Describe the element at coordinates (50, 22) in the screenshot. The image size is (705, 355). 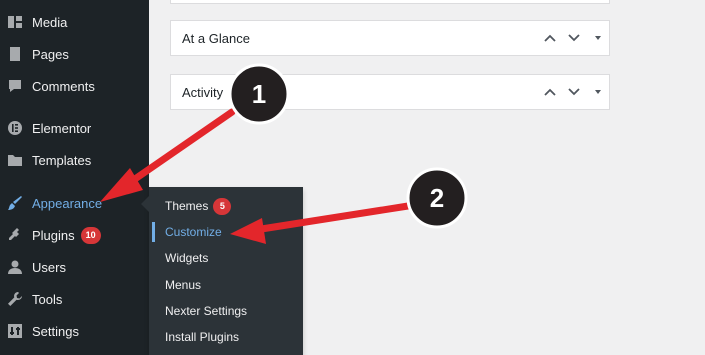
I see `sidebar-item-label: Media` at that location.